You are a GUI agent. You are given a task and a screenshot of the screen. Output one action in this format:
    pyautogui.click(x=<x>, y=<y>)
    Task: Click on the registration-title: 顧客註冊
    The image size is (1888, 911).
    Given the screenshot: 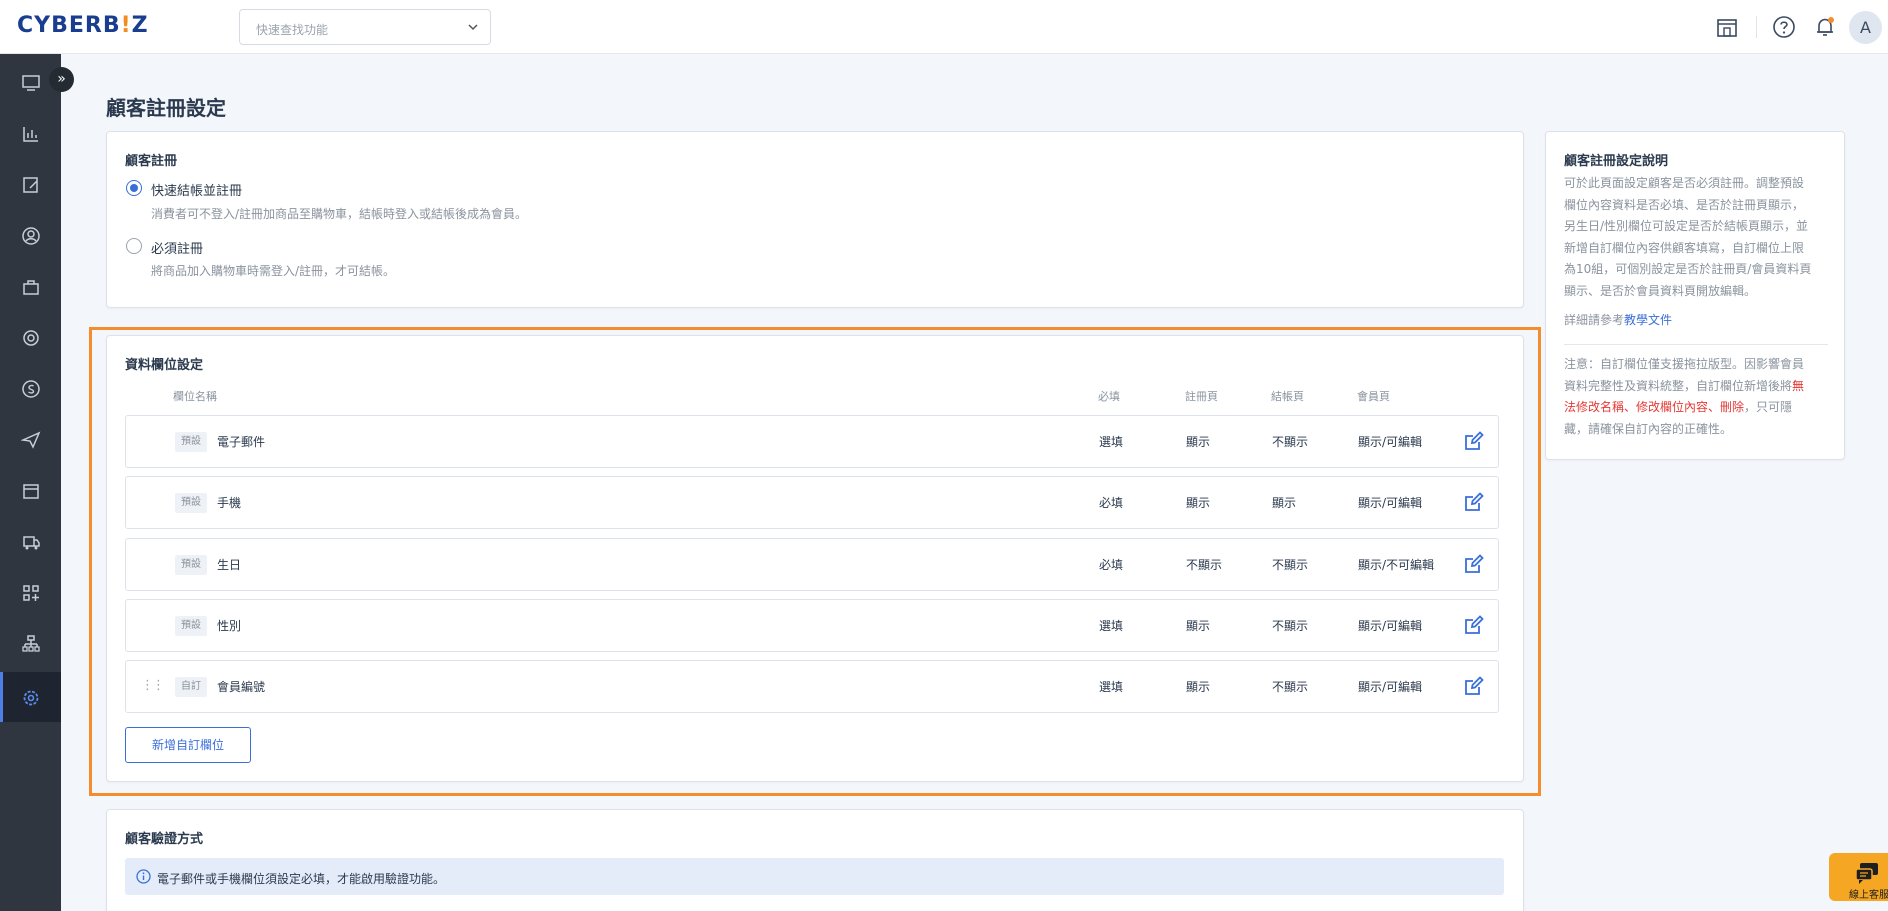 What is the action you would take?
    pyautogui.click(x=151, y=161)
    